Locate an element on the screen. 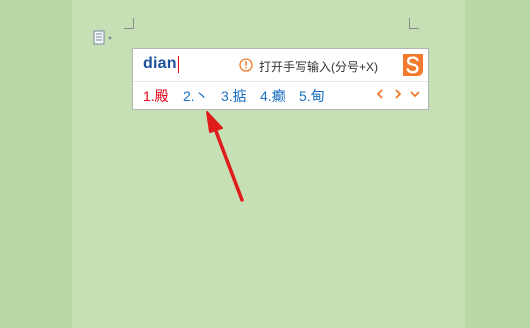  page-corner-mark-top-right is located at coordinates (414, 23).